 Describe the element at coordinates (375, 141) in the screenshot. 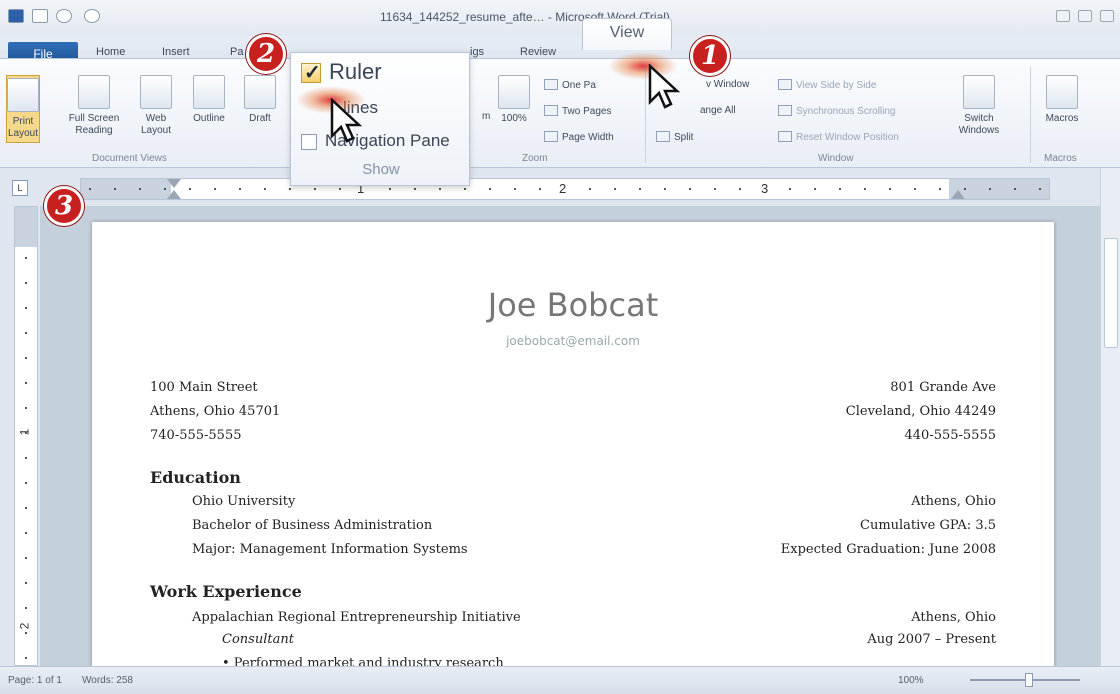

I see `navigation-pane-checkbox: Navigation Pane` at that location.